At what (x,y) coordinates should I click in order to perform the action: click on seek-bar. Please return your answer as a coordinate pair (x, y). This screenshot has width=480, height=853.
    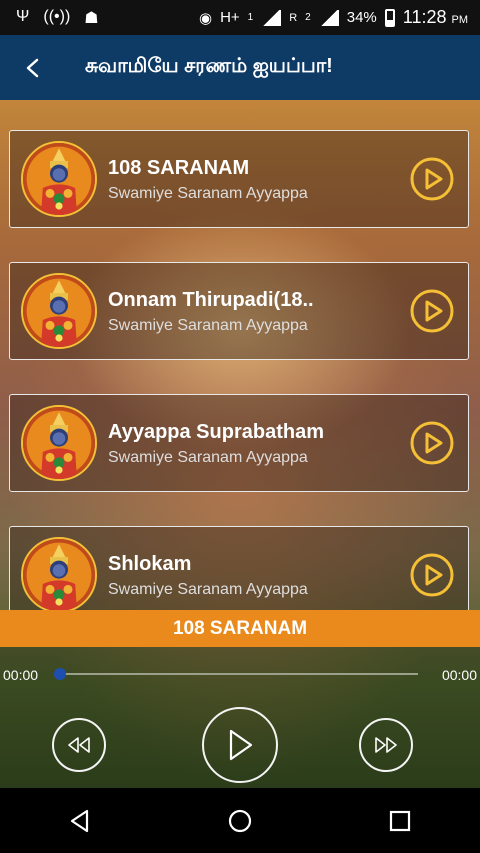
    Looking at the image, I should click on (238, 674).